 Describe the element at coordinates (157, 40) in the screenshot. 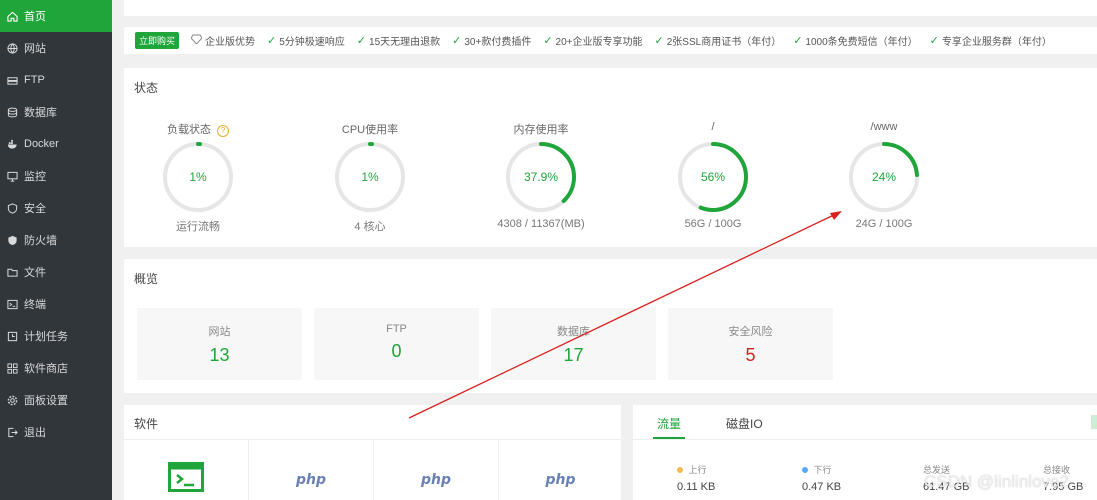

I see `buy-now-button: 立即购买` at that location.